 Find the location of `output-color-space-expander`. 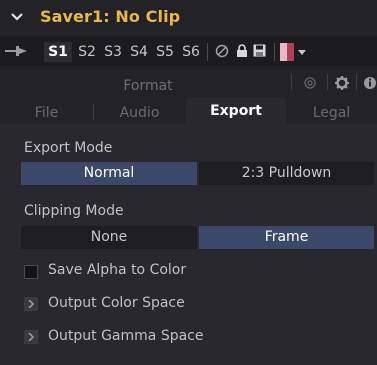

output-color-space-expander is located at coordinates (31, 304).